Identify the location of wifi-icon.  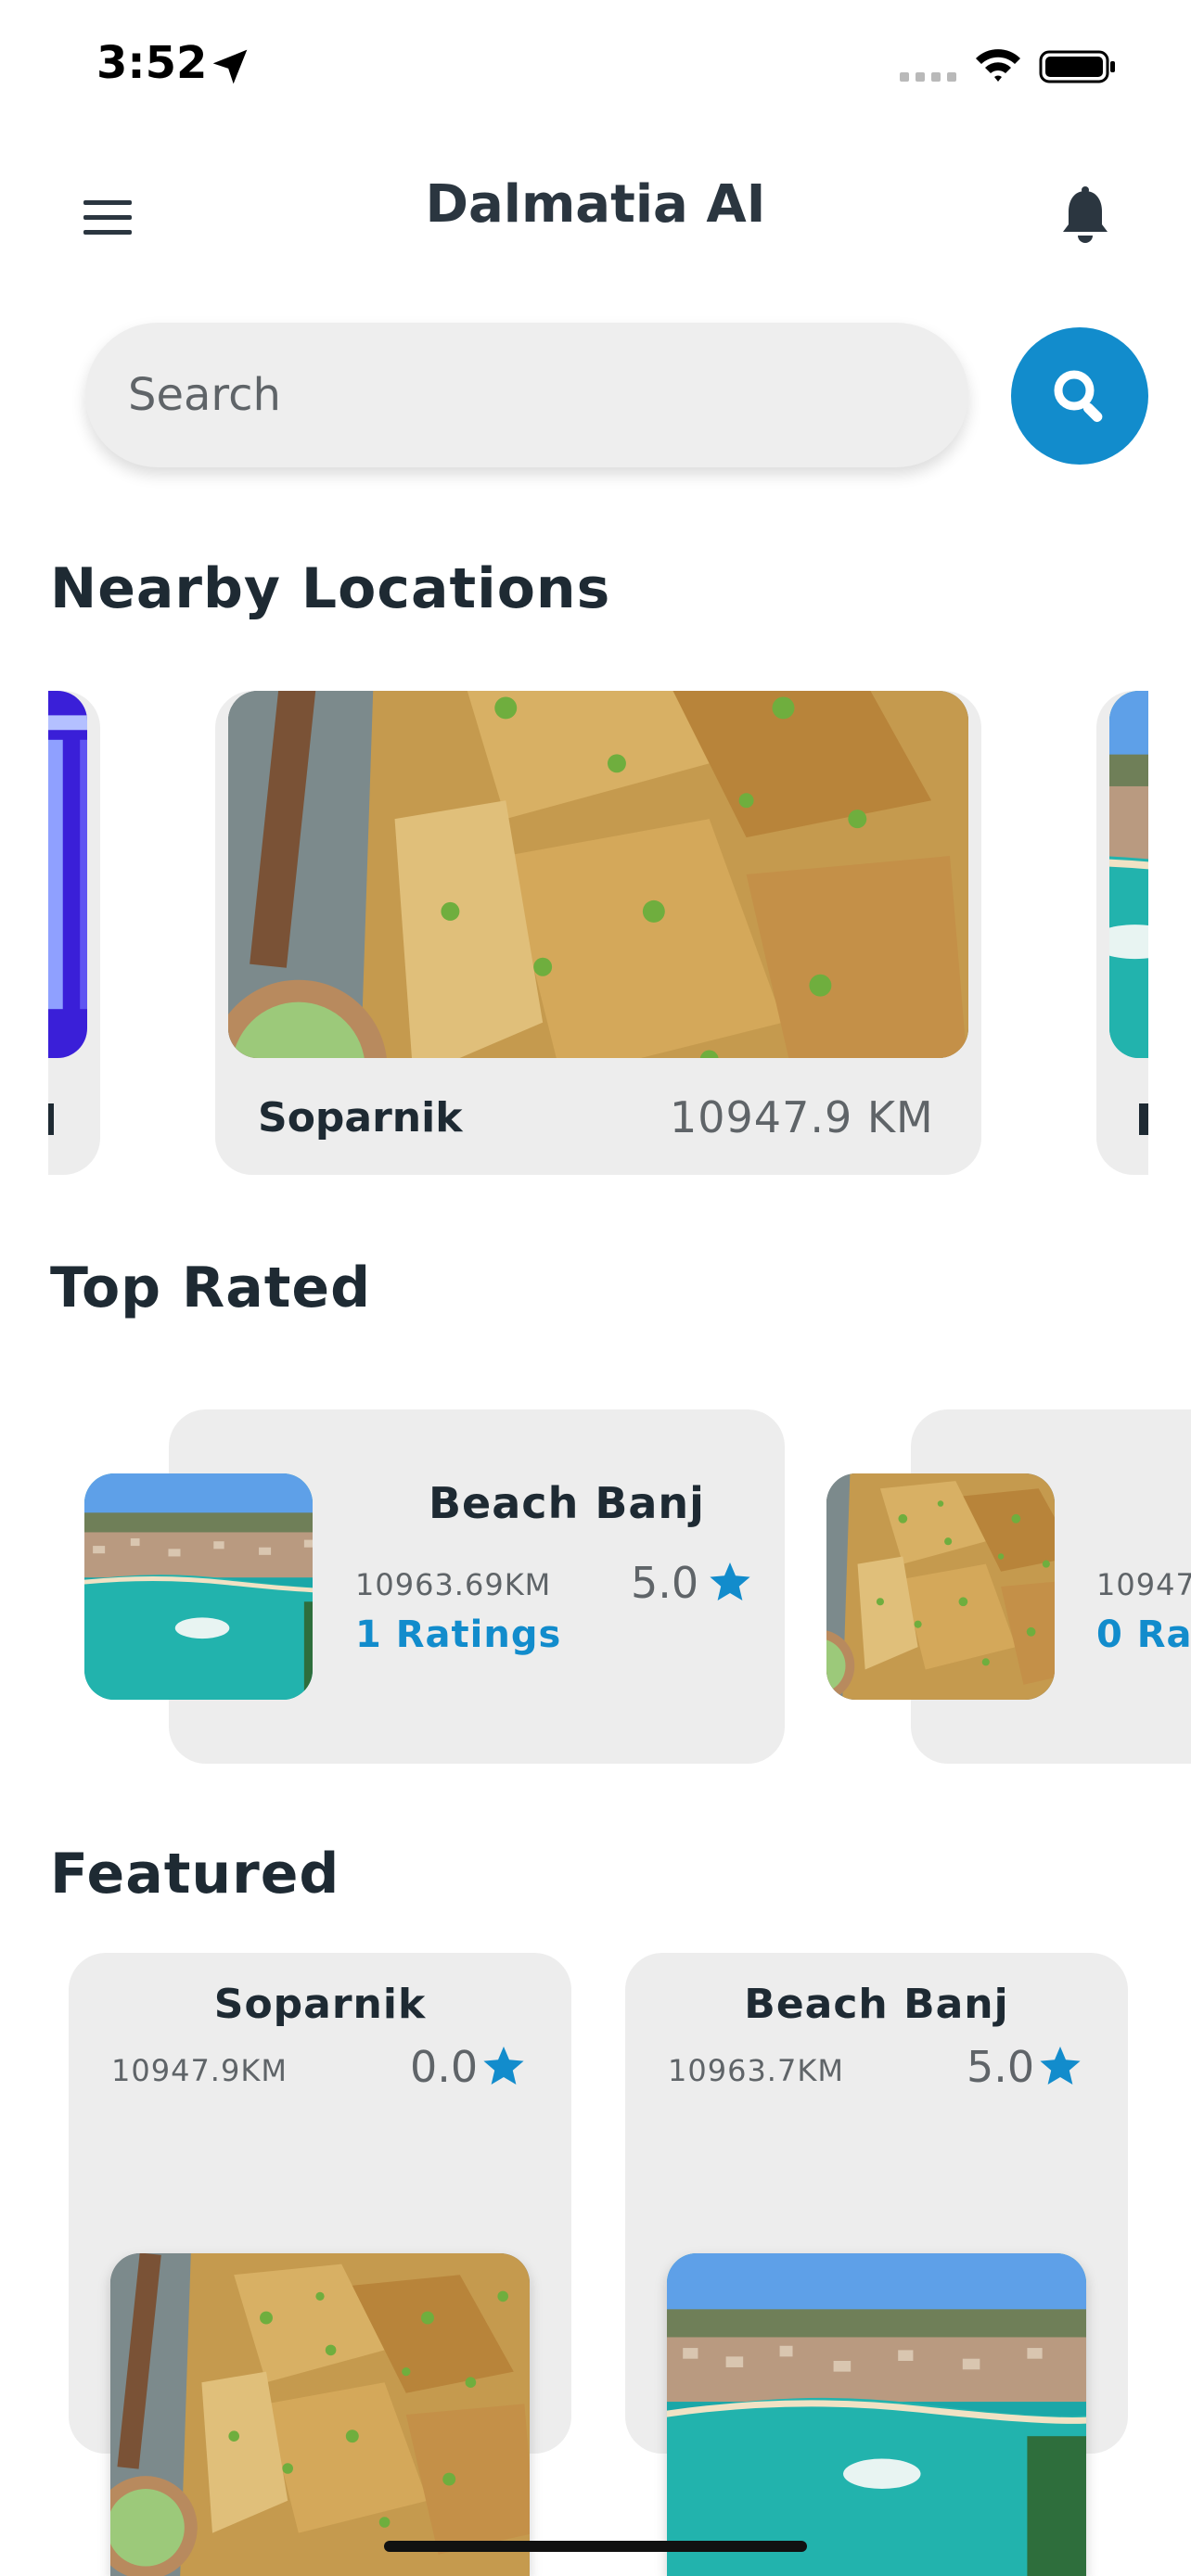
(998, 66).